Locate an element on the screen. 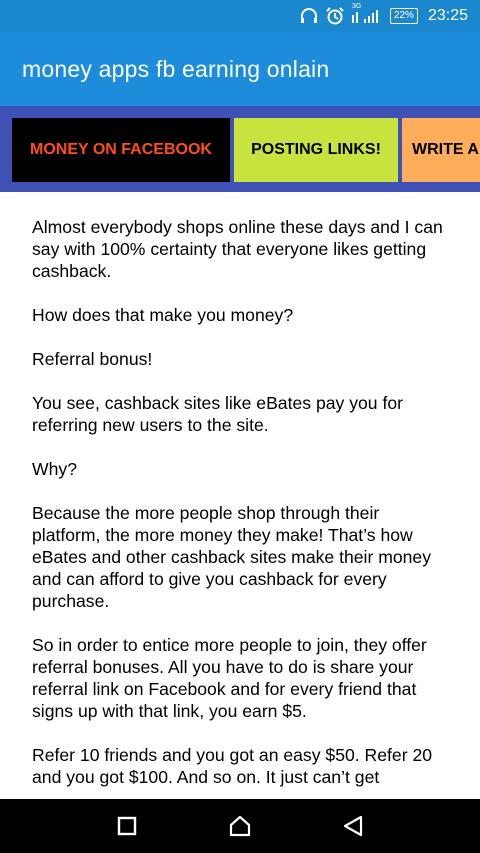  network-type-label: 3G is located at coordinates (356, 6).